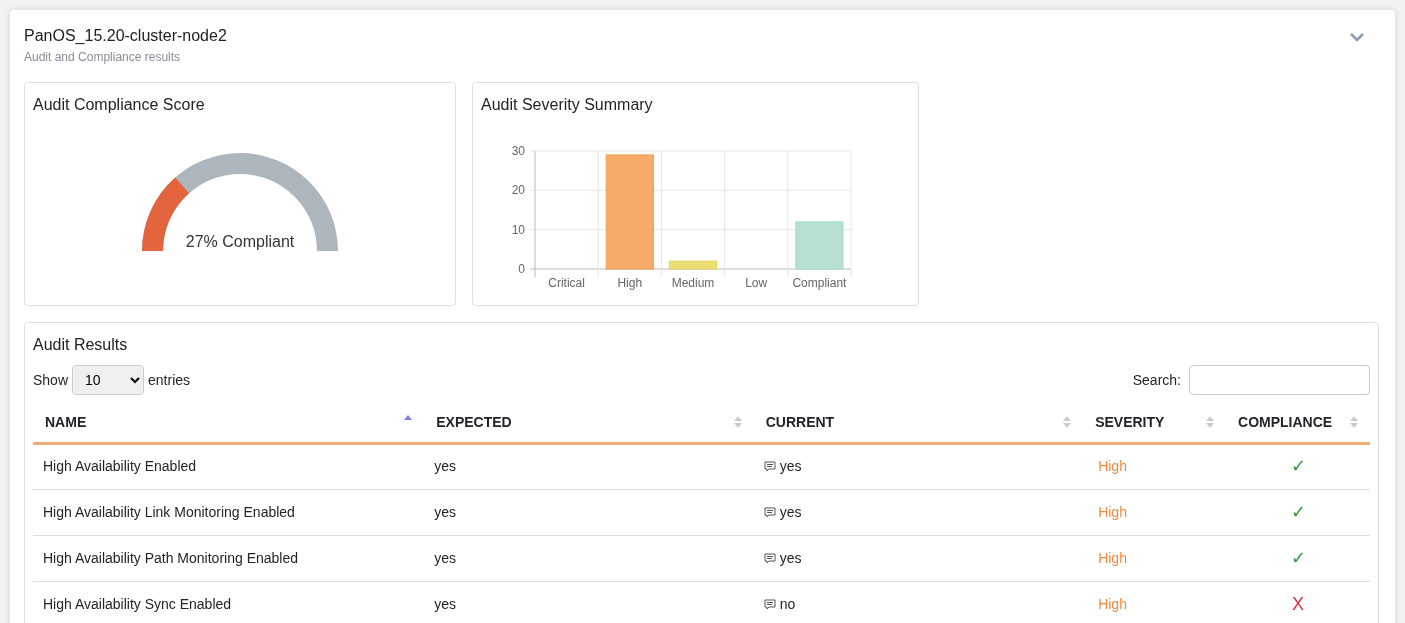 The image size is (1405, 623). Describe the element at coordinates (693, 283) in the screenshot. I see `axis-category-label: Medium` at that location.